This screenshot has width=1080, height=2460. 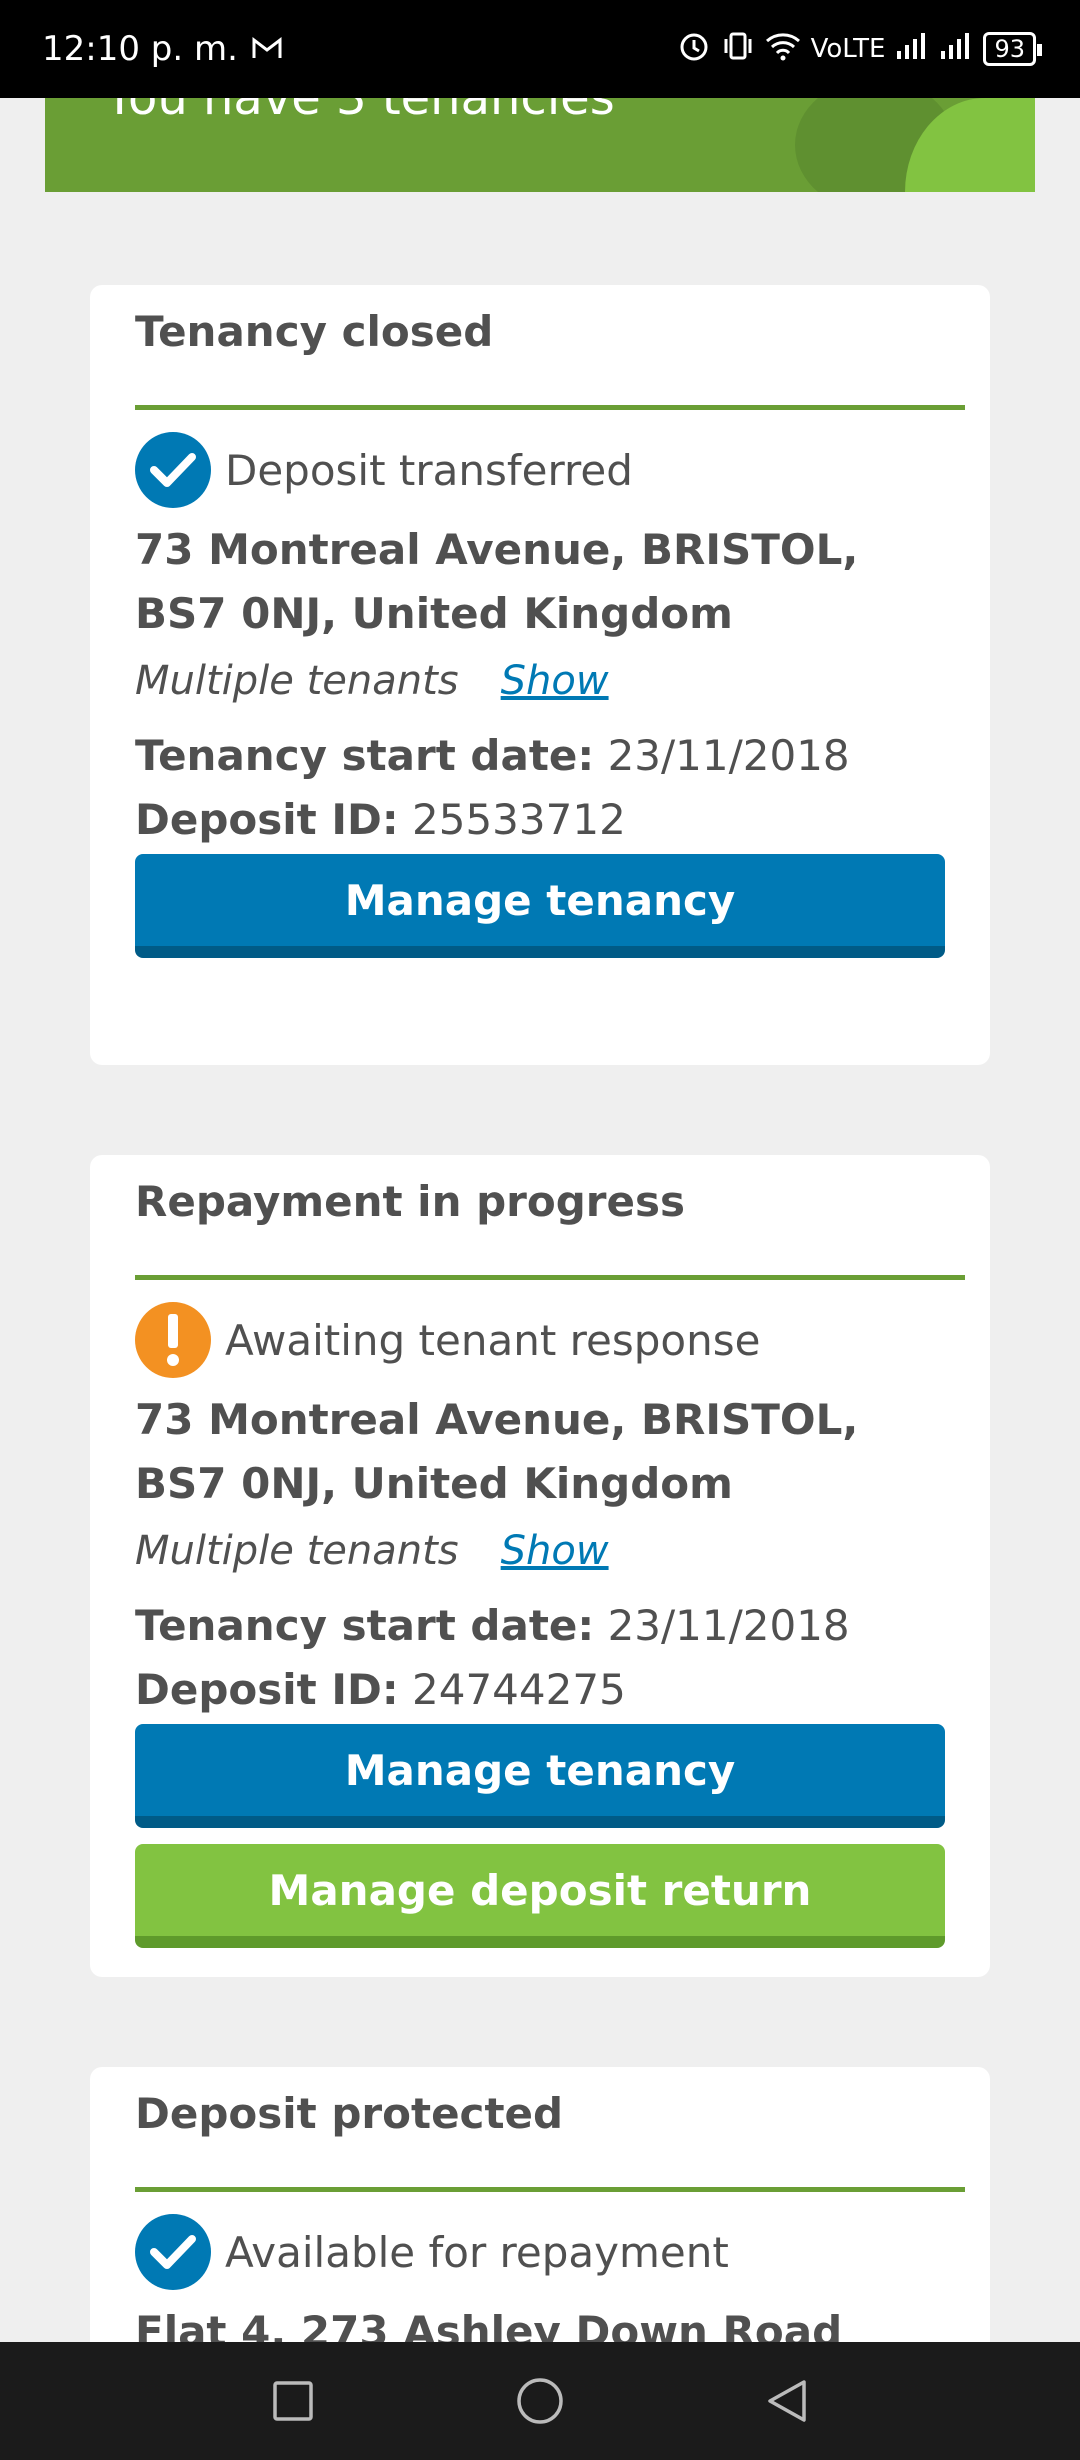 I want to click on home-icon, so click(x=540, y=2401).